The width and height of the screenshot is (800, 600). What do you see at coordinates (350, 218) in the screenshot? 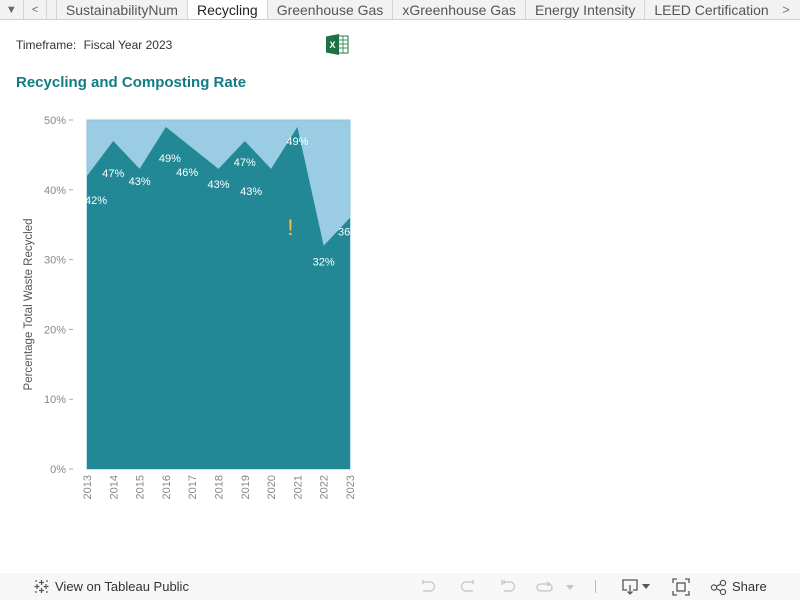
I see `data-point-2023` at bounding box center [350, 218].